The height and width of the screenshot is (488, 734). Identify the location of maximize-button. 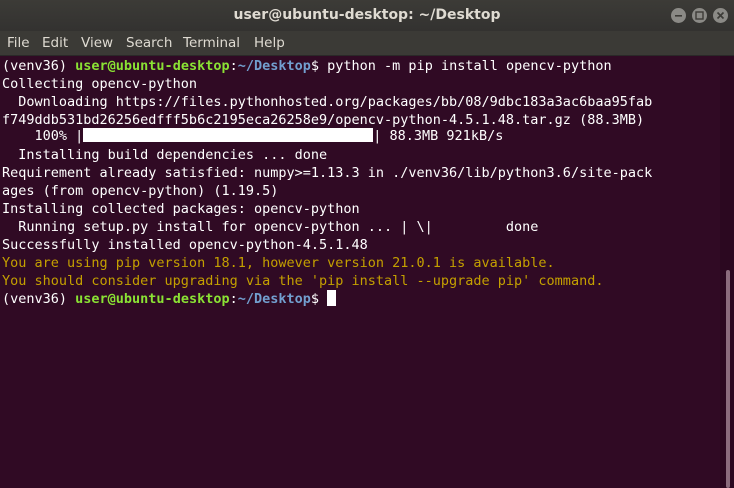
(699, 15).